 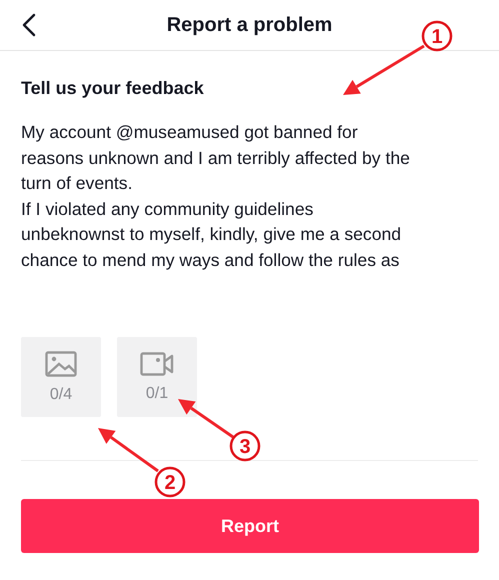 I want to click on video-camera-icon, so click(x=157, y=364).